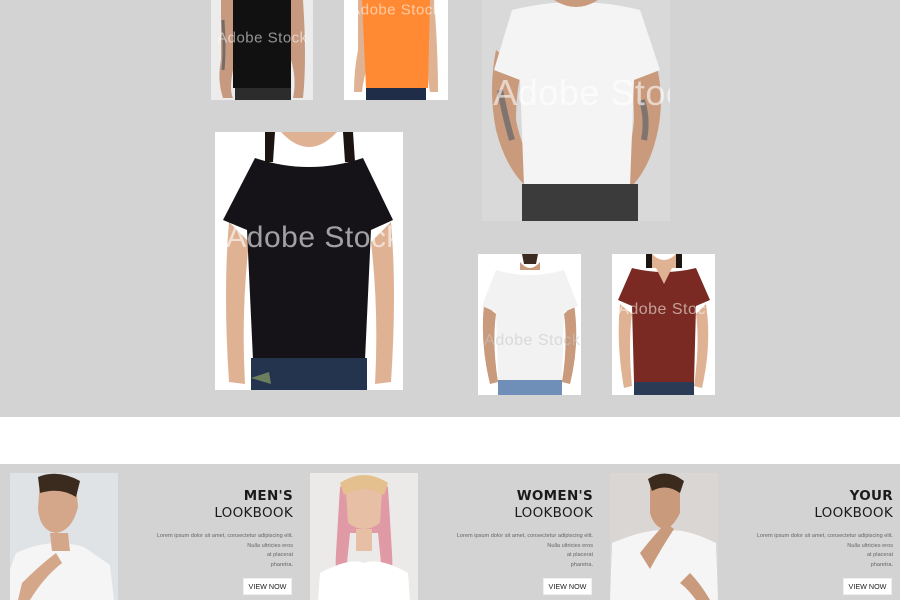  What do you see at coordinates (309, 261) in the screenshot?
I see `product-photo-woman-black-tshirt: Adobe Stock` at bounding box center [309, 261].